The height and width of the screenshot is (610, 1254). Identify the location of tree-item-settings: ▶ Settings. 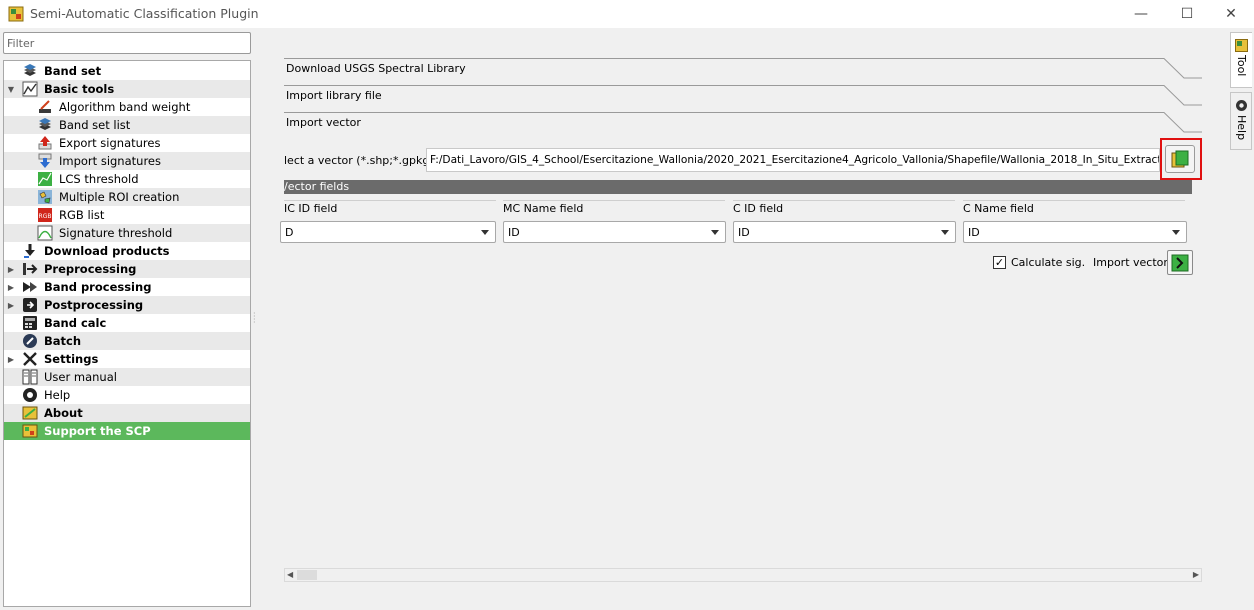
(127, 359).